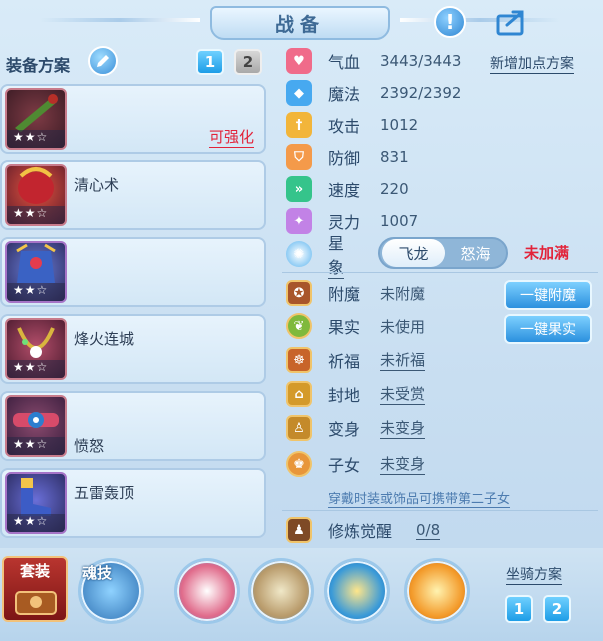  What do you see at coordinates (403, 360) in the screenshot?
I see `feature-value: 未祈福` at bounding box center [403, 360].